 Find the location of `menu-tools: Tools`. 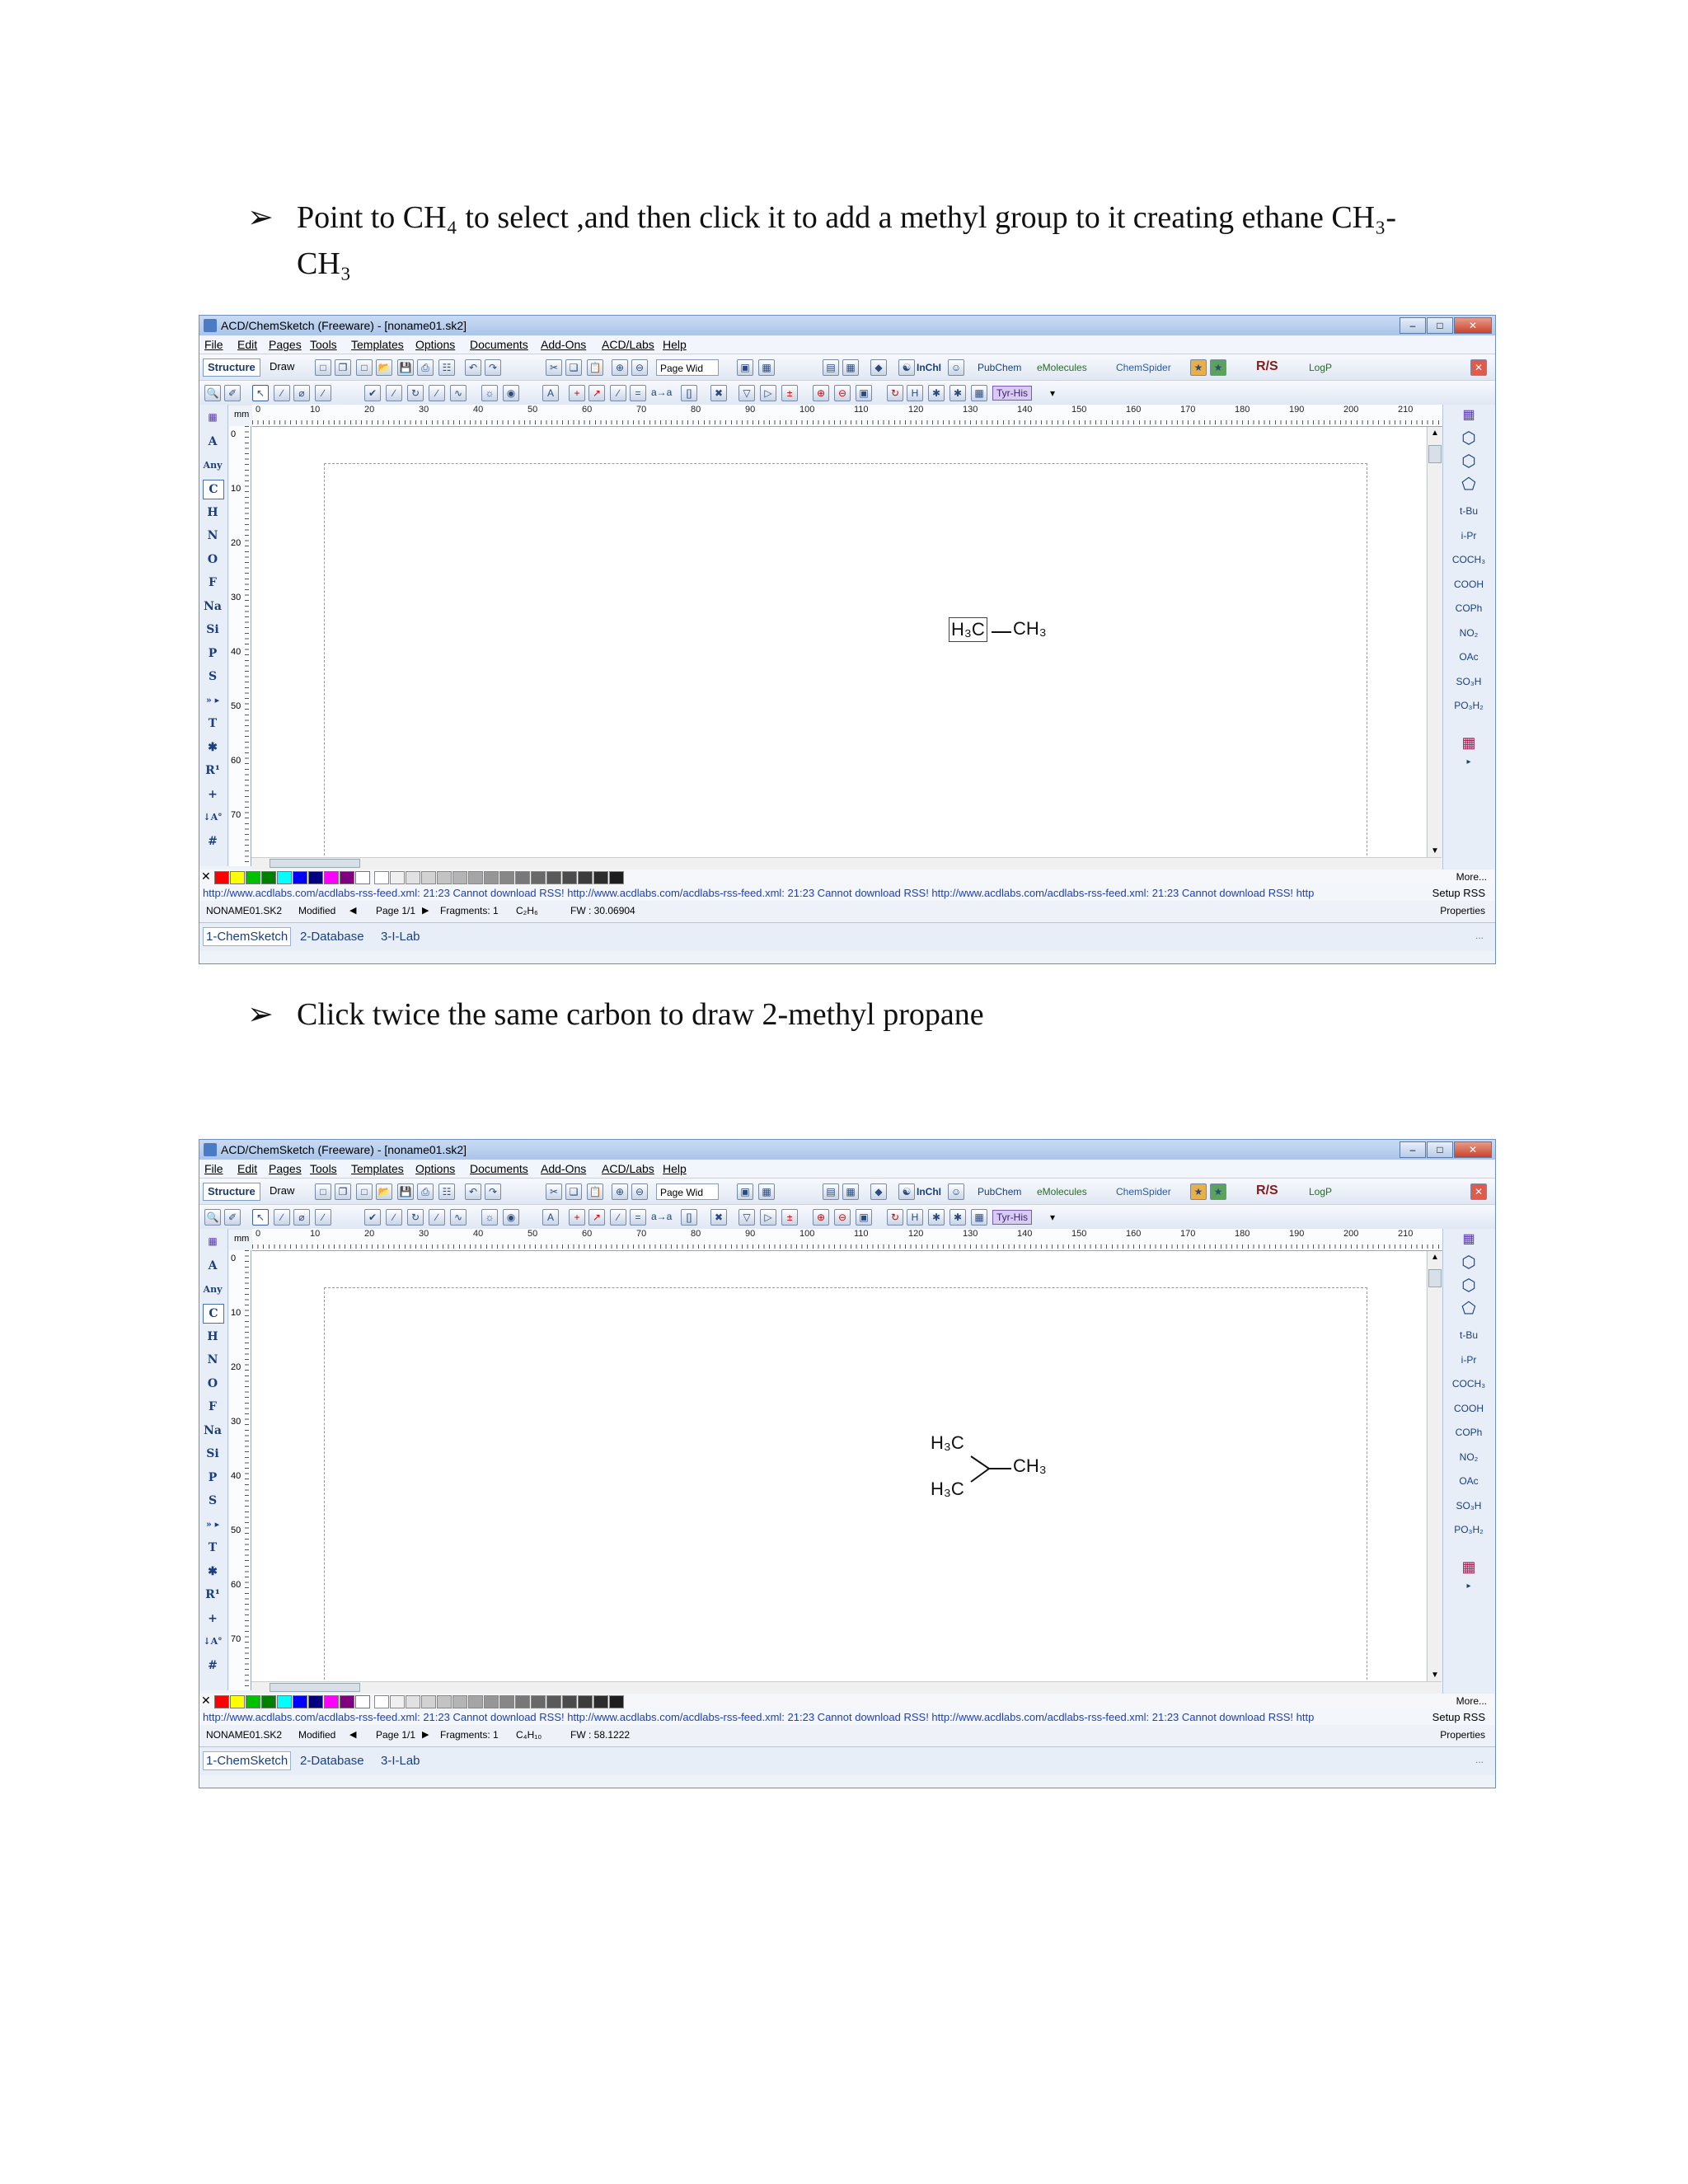

menu-tools: Tools is located at coordinates (323, 1168).